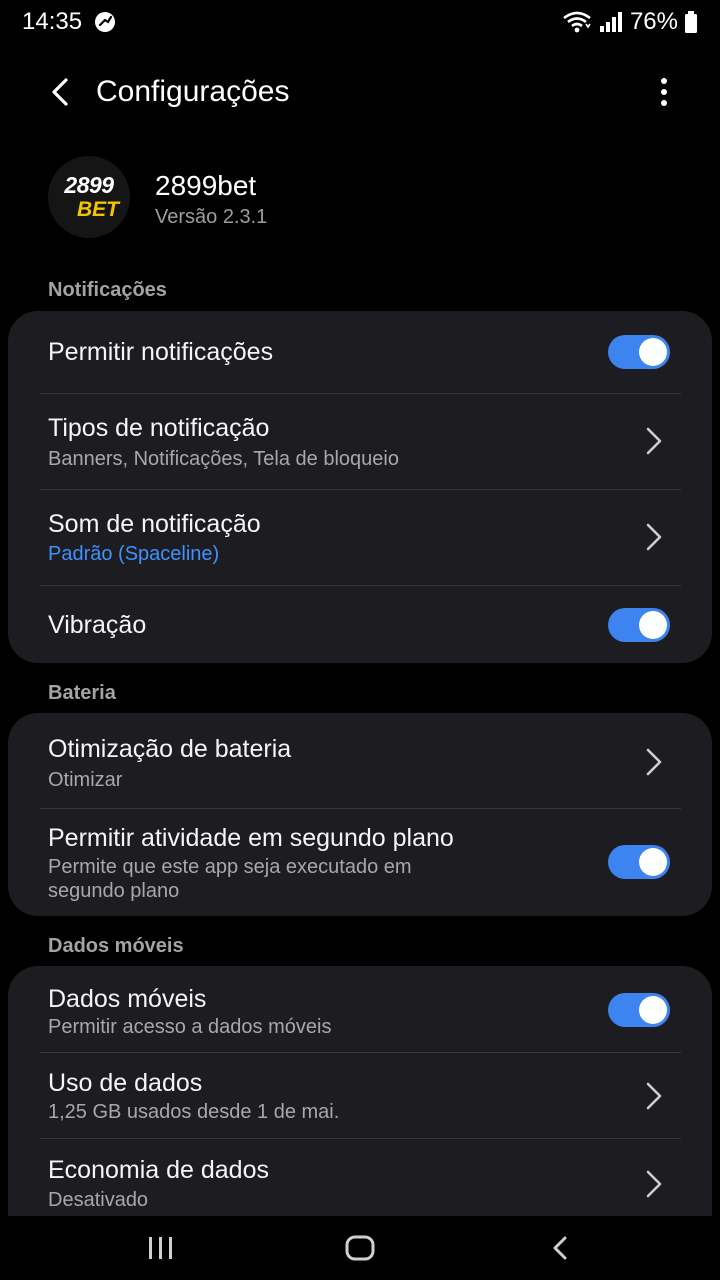 Image resolution: width=720 pixels, height=1280 pixels. Describe the element at coordinates (85, 780) in the screenshot. I see `row-subtitle: Otimizar` at that location.